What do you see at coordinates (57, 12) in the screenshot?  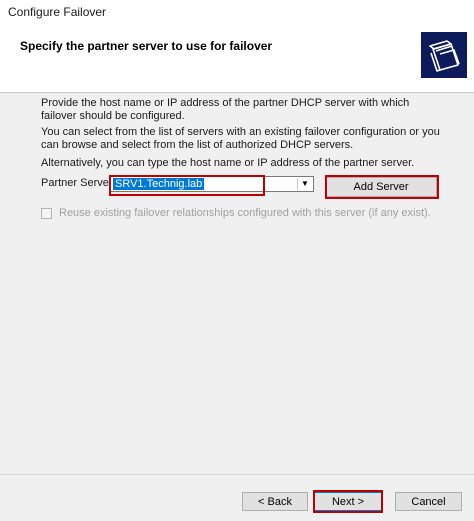 I see `window-title: Configure Failover` at bounding box center [57, 12].